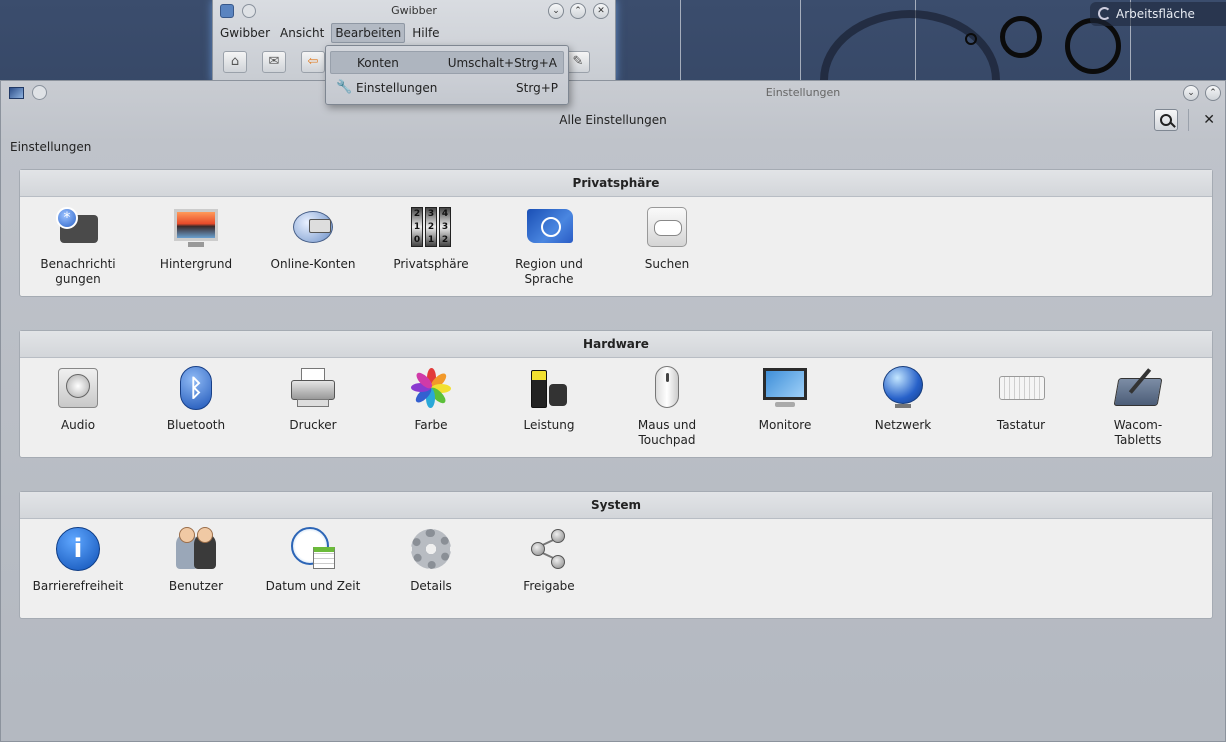 The height and width of the screenshot is (742, 1226). Describe the element at coordinates (397, 87) in the screenshot. I see `menu-item-label: Einstellungen` at that location.